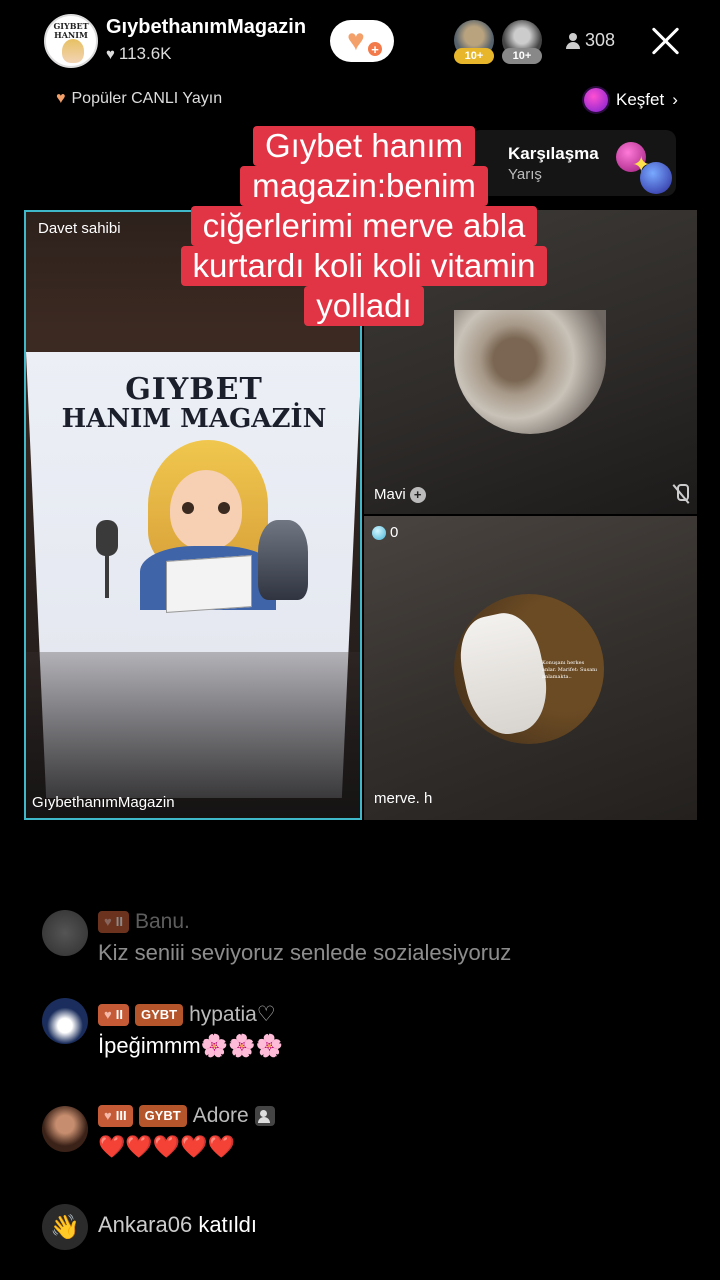  Describe the element at coordinates (166, 1146) in the screenshot. I see `chat-text: ❤️❤️❤️❤️❤️` at that location.